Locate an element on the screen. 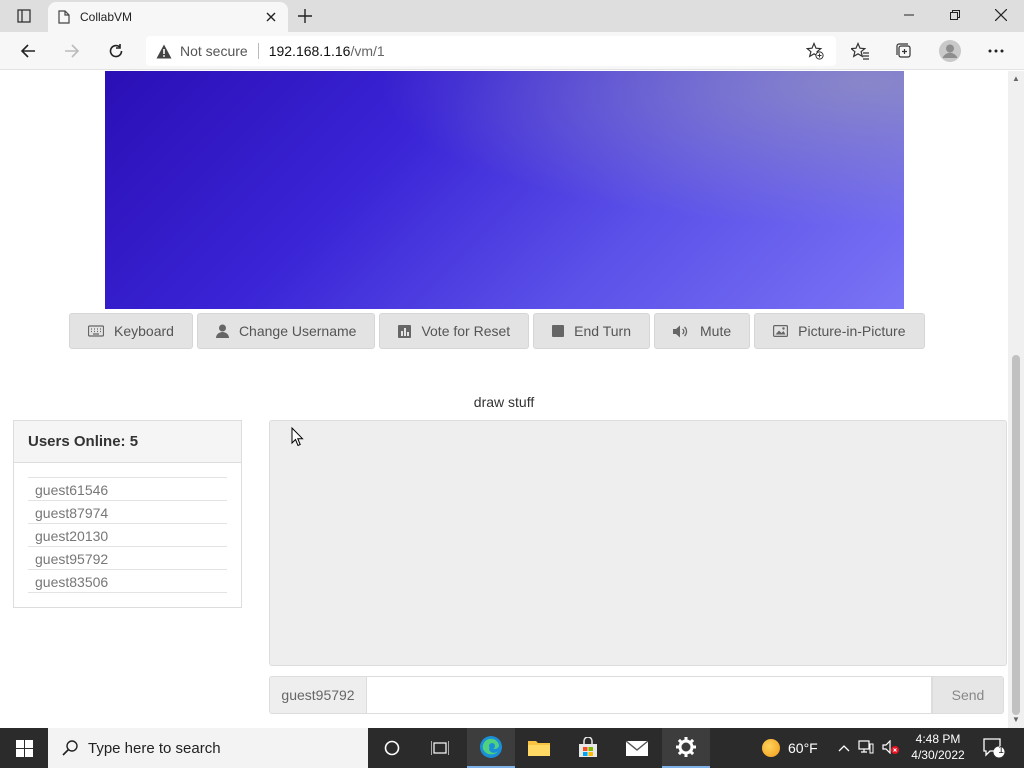  gear-icon is located at coordinates (686, 747).